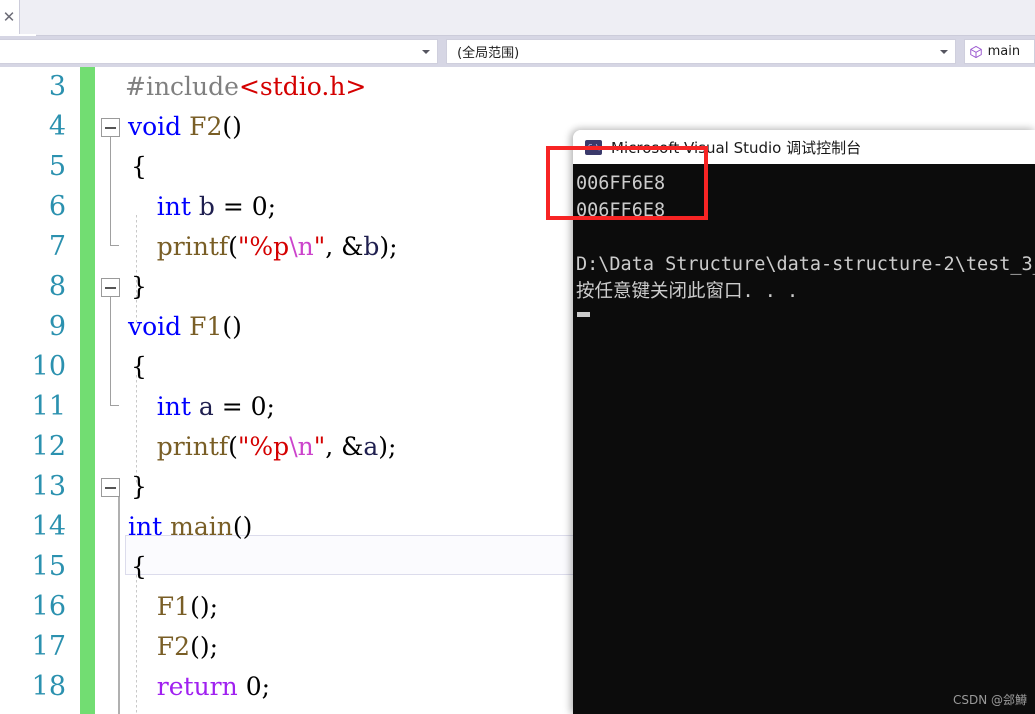 Image resolution: width=1035 pixels, height=714 pixels. Describe the element at coordinates (989, 700) in the screenshot. I see `watermark: CSDN @郐鱒` at that location.